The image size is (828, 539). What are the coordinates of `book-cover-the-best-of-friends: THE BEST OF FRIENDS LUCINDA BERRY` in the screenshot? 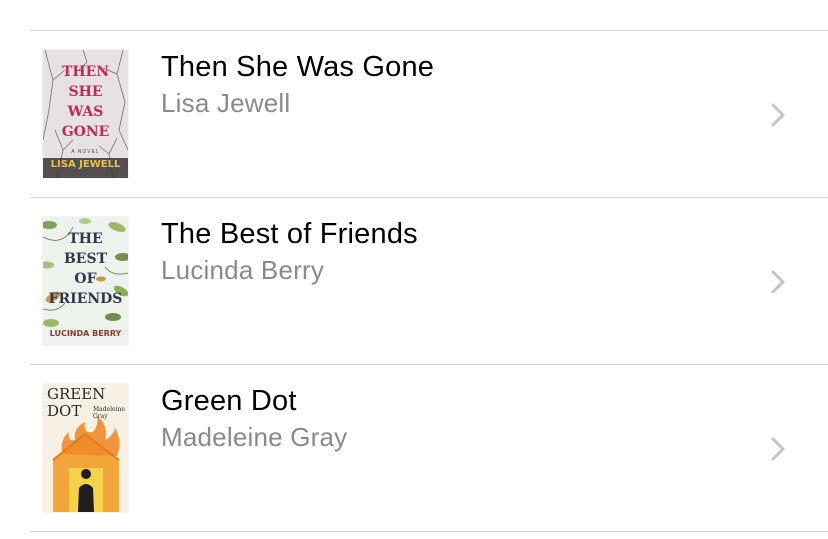 It's located at (85, 281).